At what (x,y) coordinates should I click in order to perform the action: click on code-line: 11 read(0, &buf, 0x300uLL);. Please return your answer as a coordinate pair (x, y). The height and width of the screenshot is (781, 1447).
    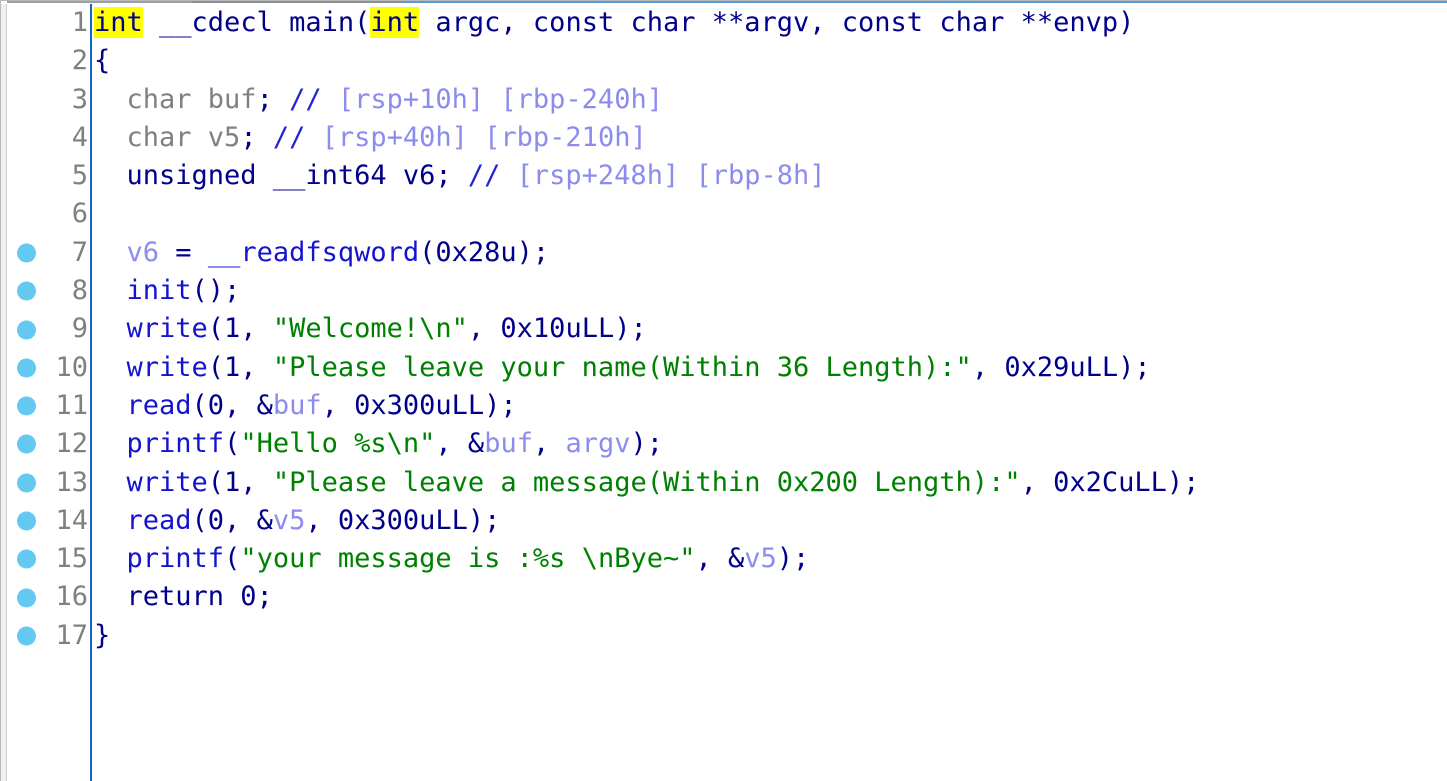
    Looking at the image, I should click on (724, 406).